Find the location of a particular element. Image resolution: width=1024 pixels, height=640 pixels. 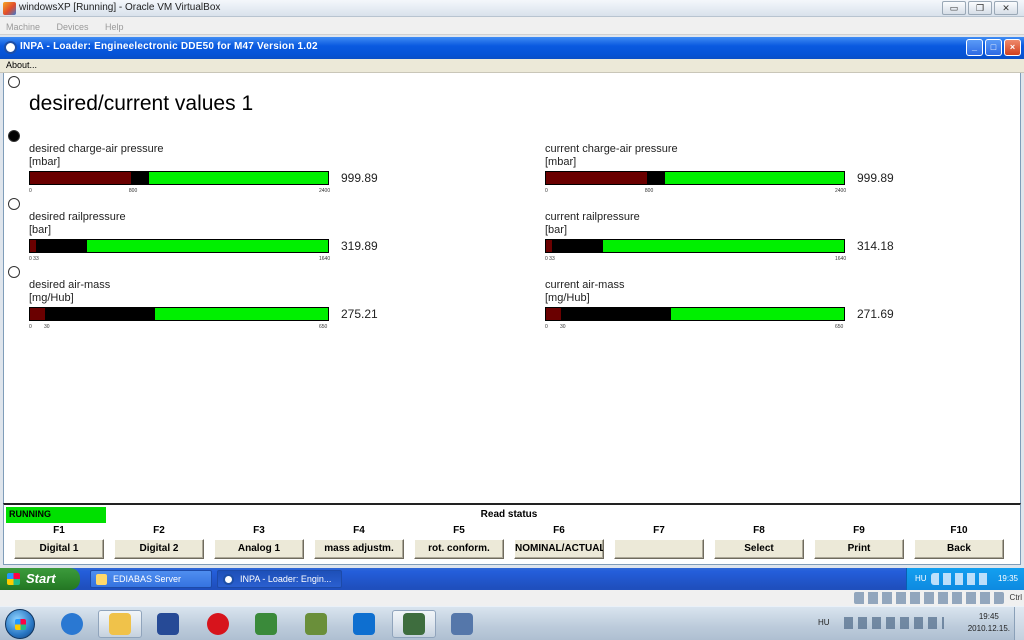

minimize-button: ▭ is located at coordinates (954, 8).